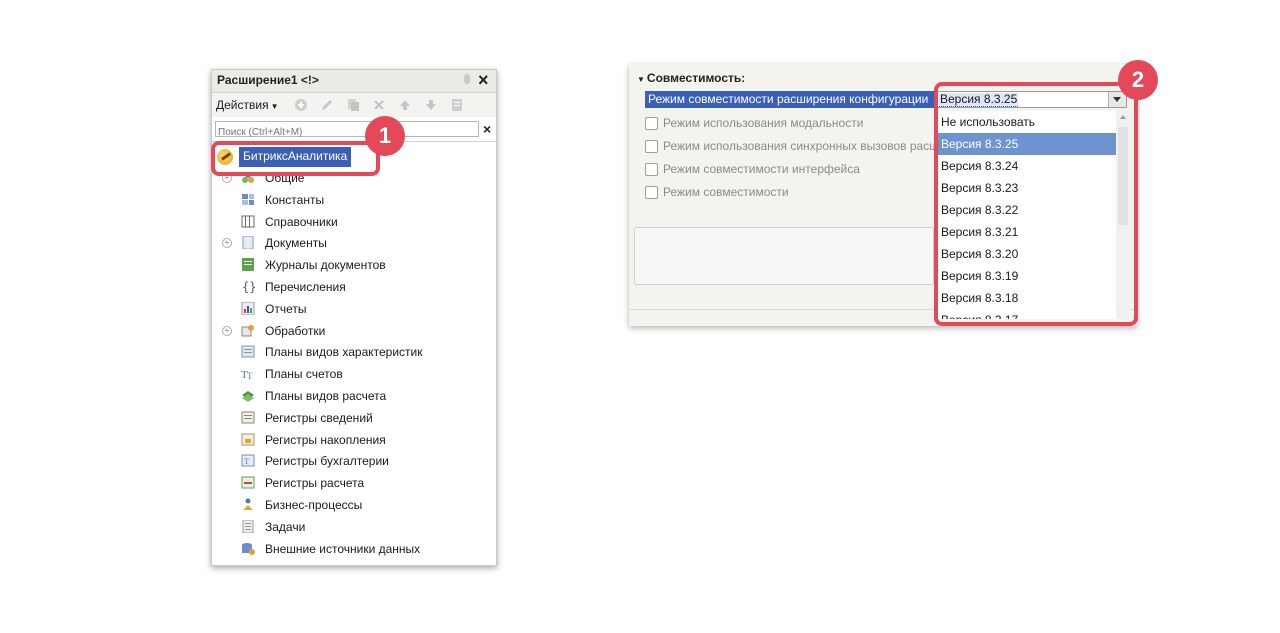 The width and height of the screenshot is (1280, 633). I want to click on tree-item: Отчеты, so click(351, 309).